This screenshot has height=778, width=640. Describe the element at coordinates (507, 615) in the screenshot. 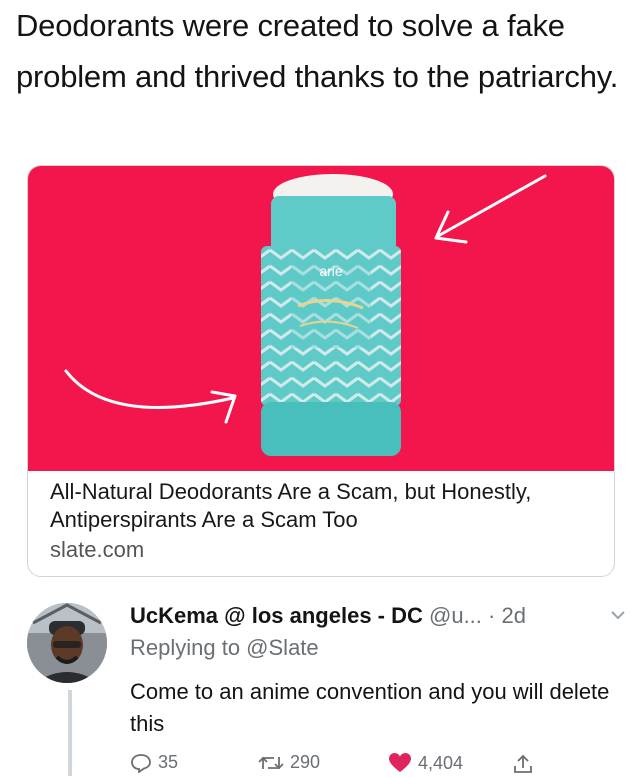

I see `tweet-time: · 2d` at that location.